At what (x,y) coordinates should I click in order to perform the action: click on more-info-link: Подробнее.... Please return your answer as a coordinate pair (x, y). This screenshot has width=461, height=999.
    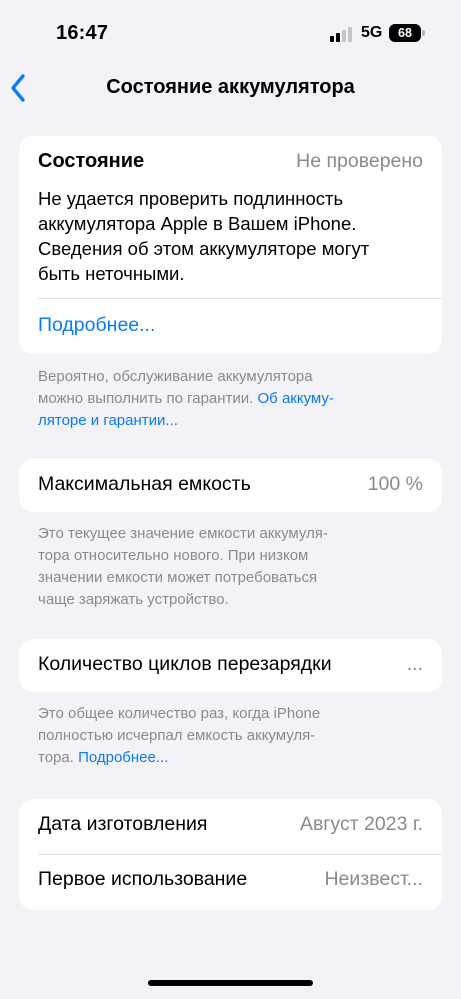
    Looking at the image, I should click on (96, 325).